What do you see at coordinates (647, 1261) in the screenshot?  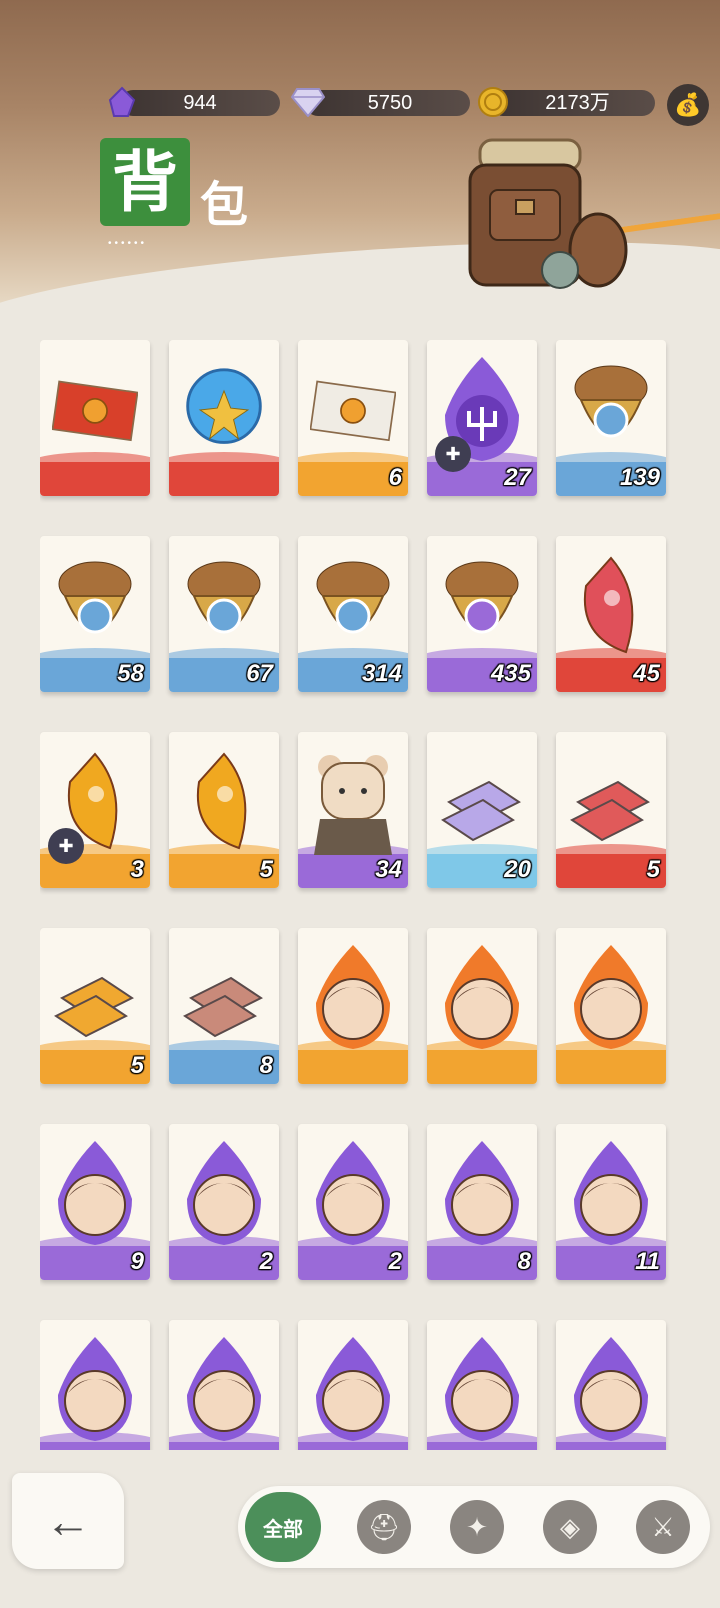 I see `item-count: 11` at bounding box center [647, 1261].